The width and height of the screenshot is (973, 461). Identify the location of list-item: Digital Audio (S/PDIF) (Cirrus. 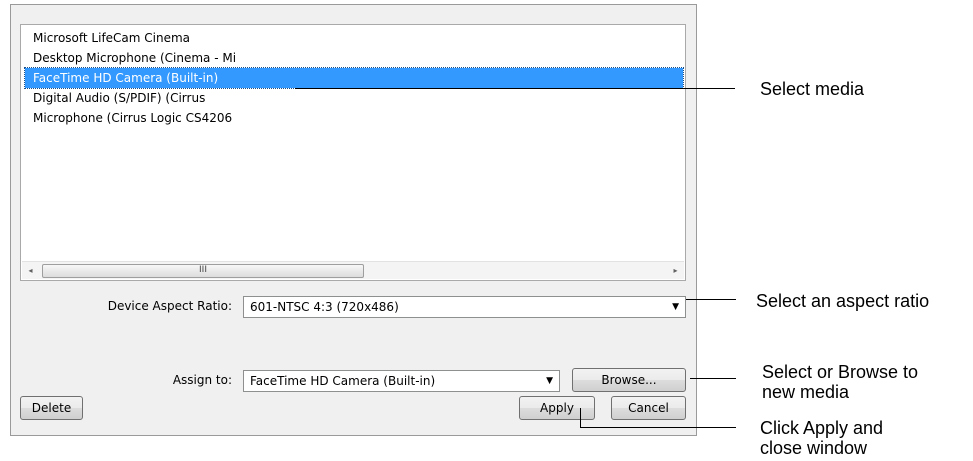
(354, 98).